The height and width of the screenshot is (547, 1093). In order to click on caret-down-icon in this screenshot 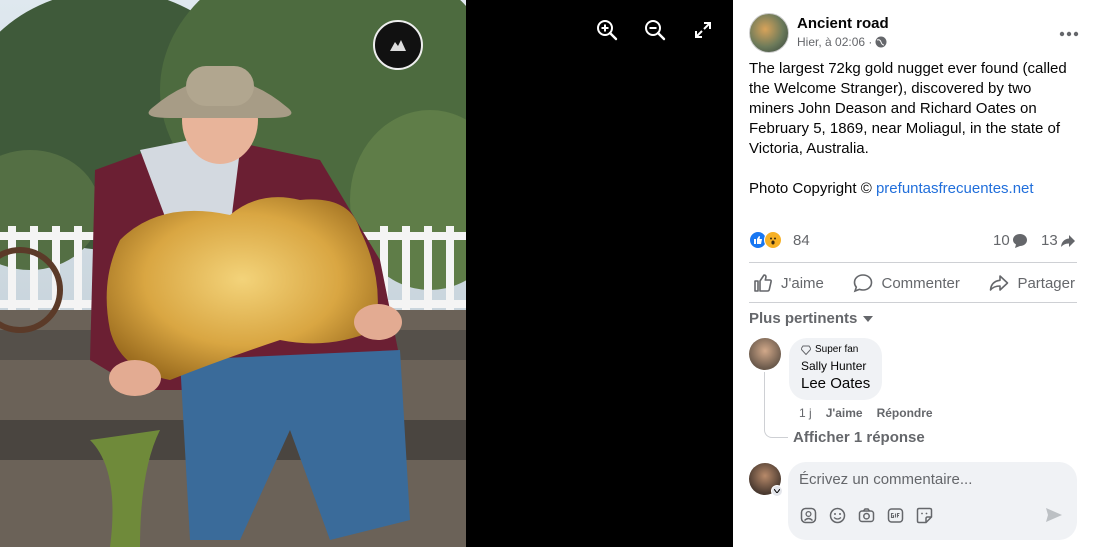, I will do `click(868, 318)`.